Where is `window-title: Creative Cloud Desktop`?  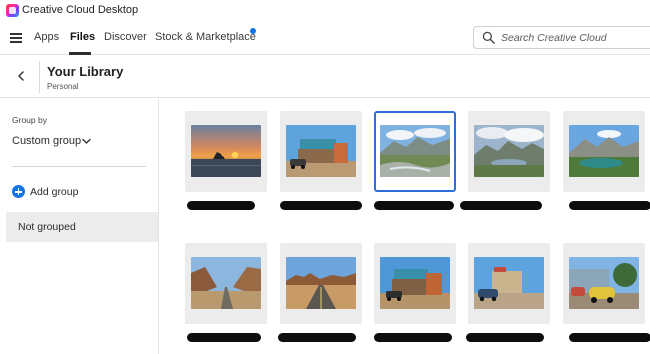 window-title: Creative Cloud Desktop is located at coordinates (80, 10).